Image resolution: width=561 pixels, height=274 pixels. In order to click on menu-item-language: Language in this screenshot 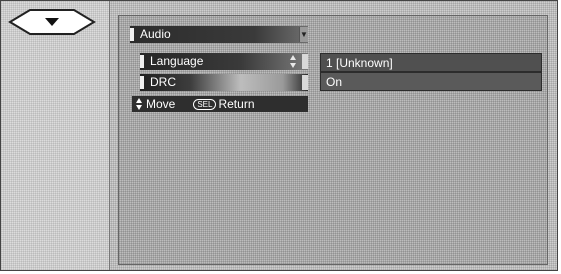, I will do `click(224, 61)`.